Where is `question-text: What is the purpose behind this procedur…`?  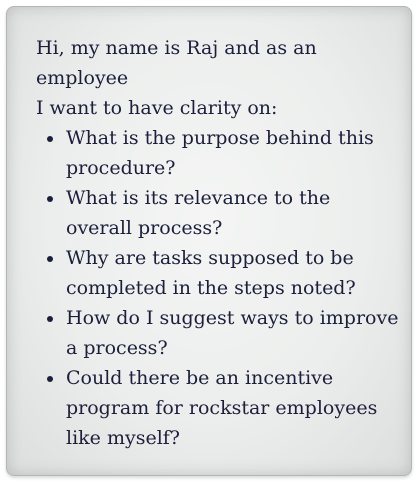
question-text: What is the purpose behind this procedur… is located at coordinates (220, 153).